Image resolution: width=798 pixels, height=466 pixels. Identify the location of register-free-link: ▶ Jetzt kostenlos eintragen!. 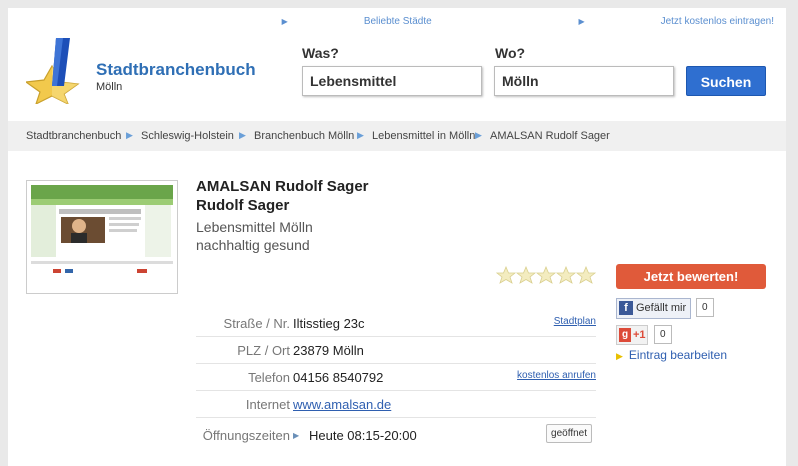
(640, 21).